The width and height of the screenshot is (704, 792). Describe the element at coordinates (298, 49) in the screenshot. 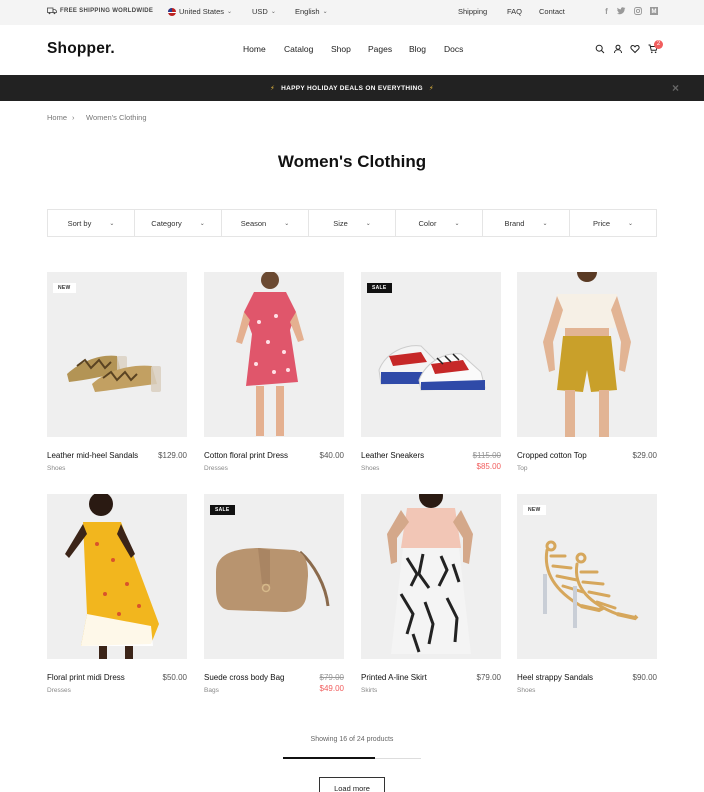

I see `nav-catalog: Catalog` at that location.